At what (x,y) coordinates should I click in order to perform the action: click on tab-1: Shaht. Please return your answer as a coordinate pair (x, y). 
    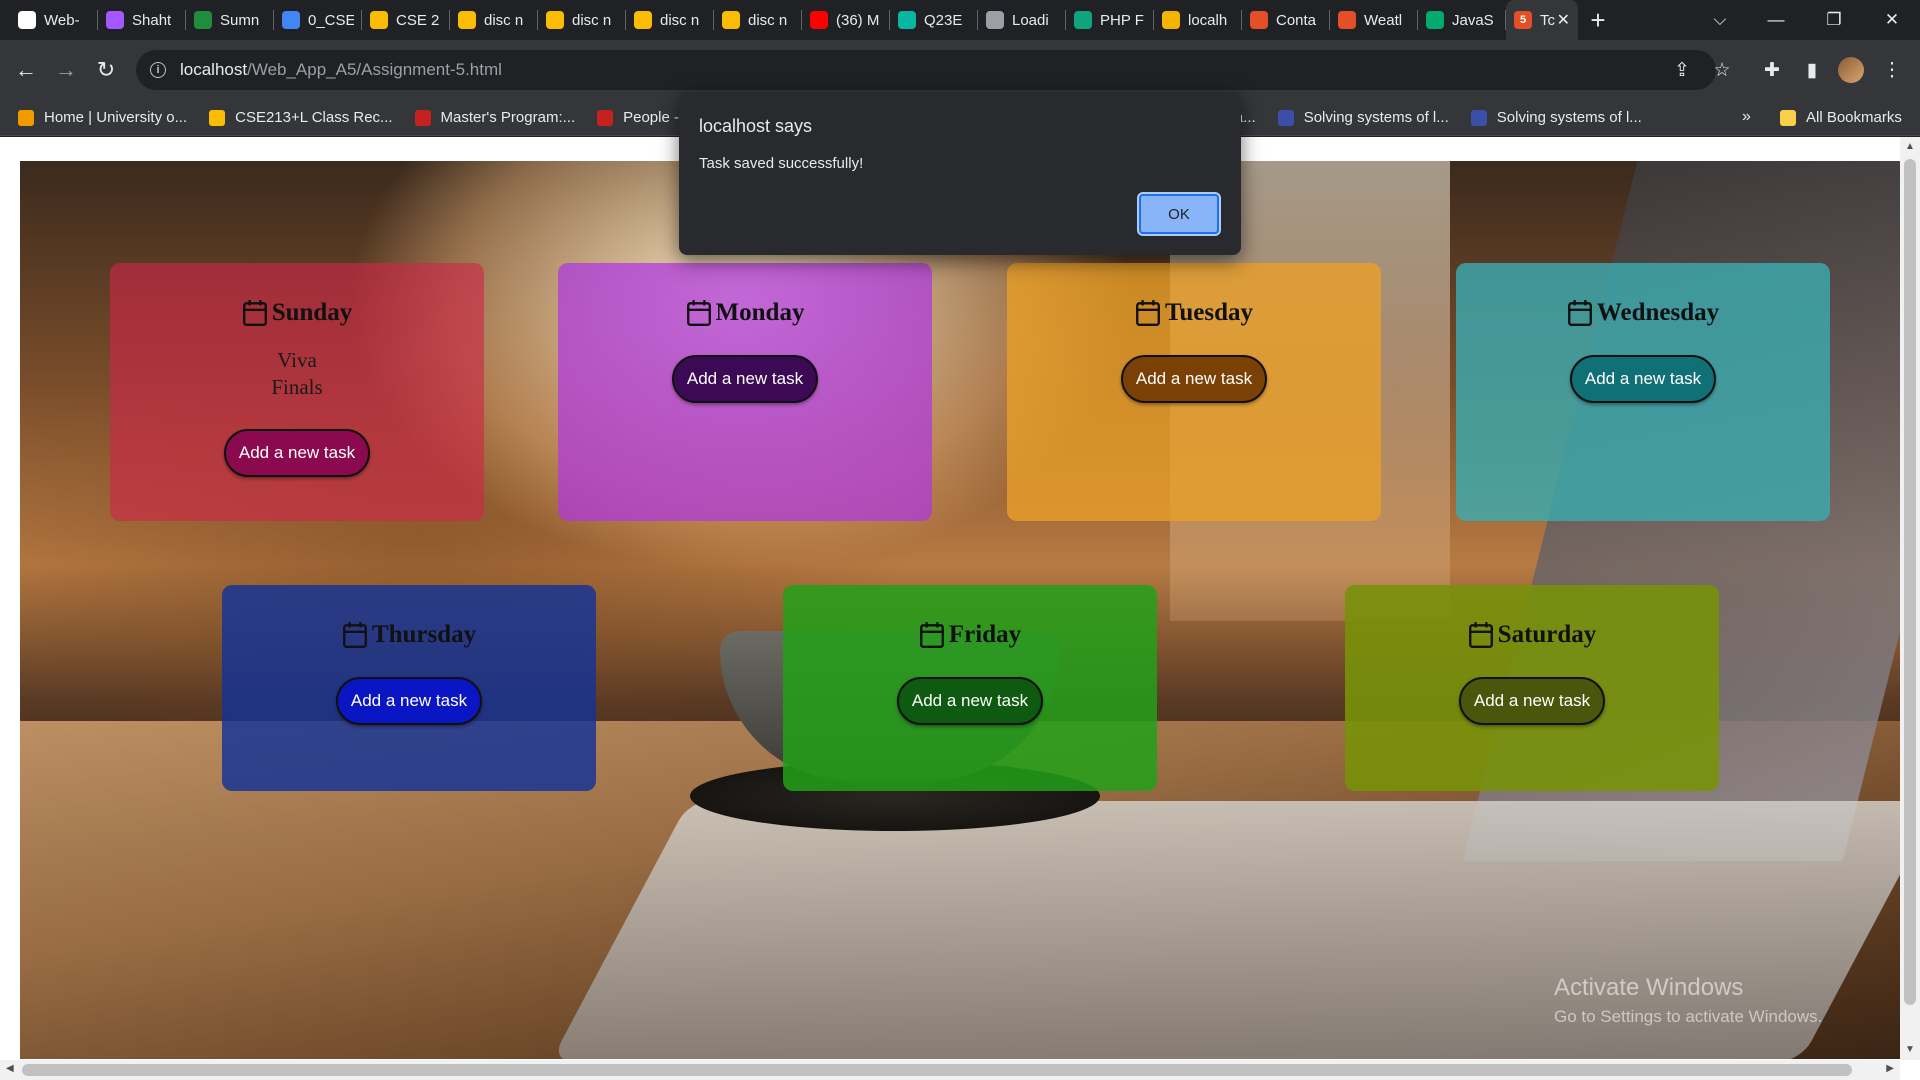
    Looking at the image, I should click on (142, 20).